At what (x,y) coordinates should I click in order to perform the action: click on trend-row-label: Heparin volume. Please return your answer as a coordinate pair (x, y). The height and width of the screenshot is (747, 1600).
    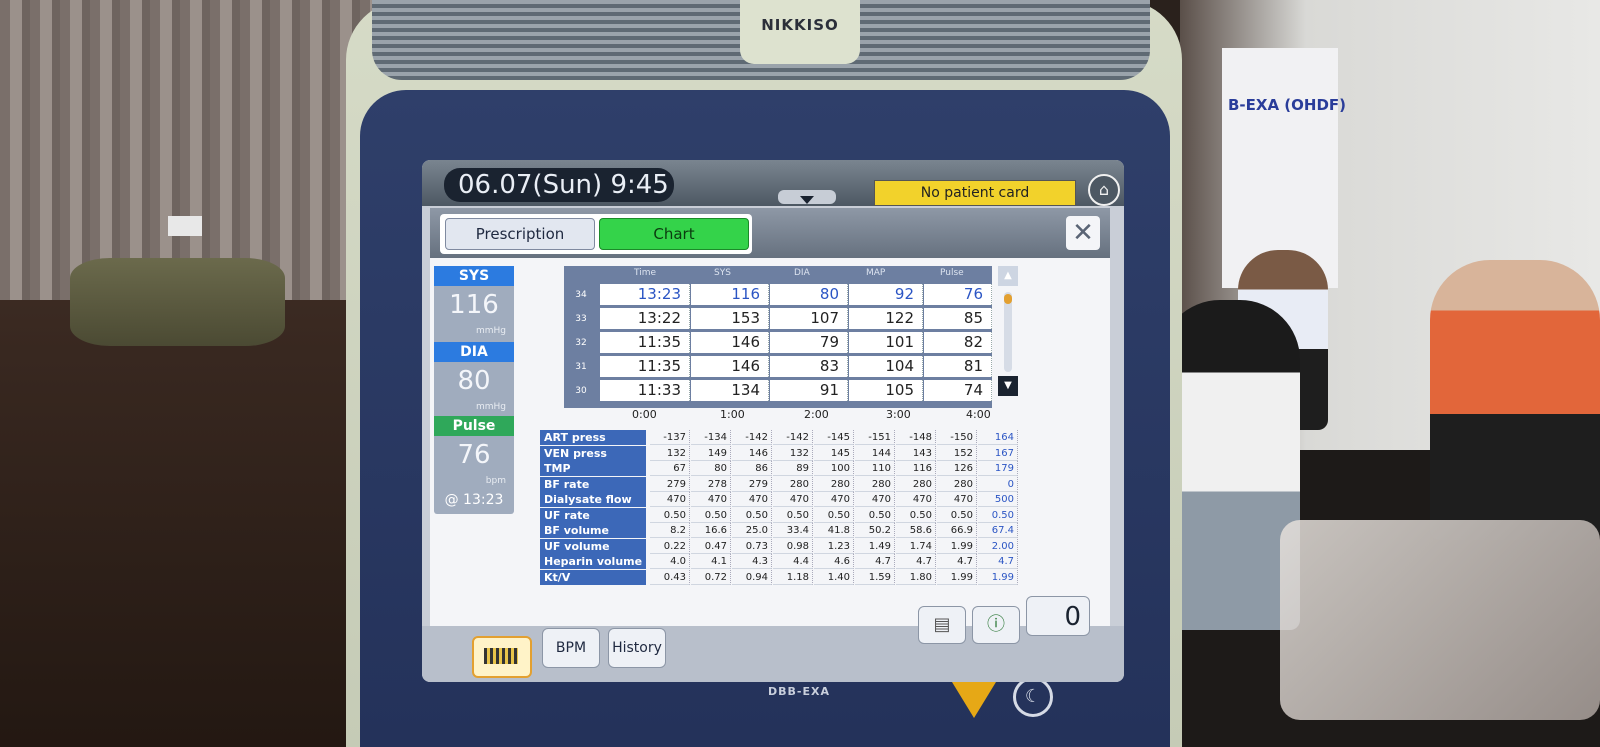
    Looking at the image, I should click on (593, 561).